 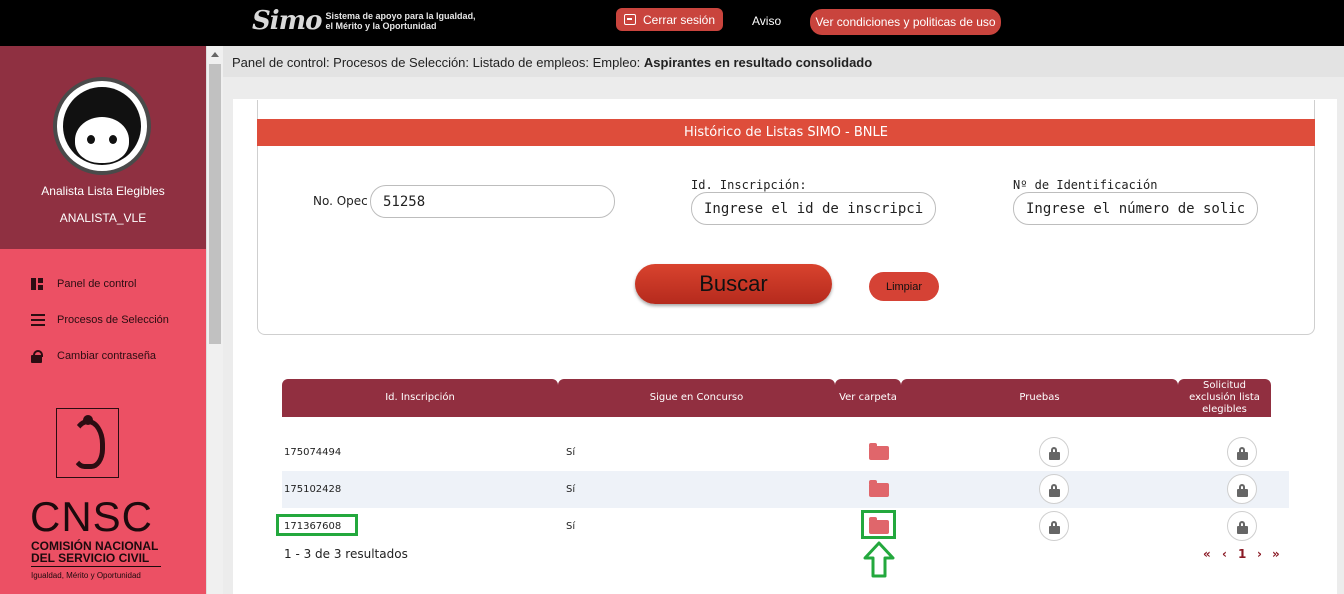 What do you see at coordinates (107, 356) in the screenshot?
I see `sidebar-item-label: Cambiar contraseña` at bounding box center [107, 356].